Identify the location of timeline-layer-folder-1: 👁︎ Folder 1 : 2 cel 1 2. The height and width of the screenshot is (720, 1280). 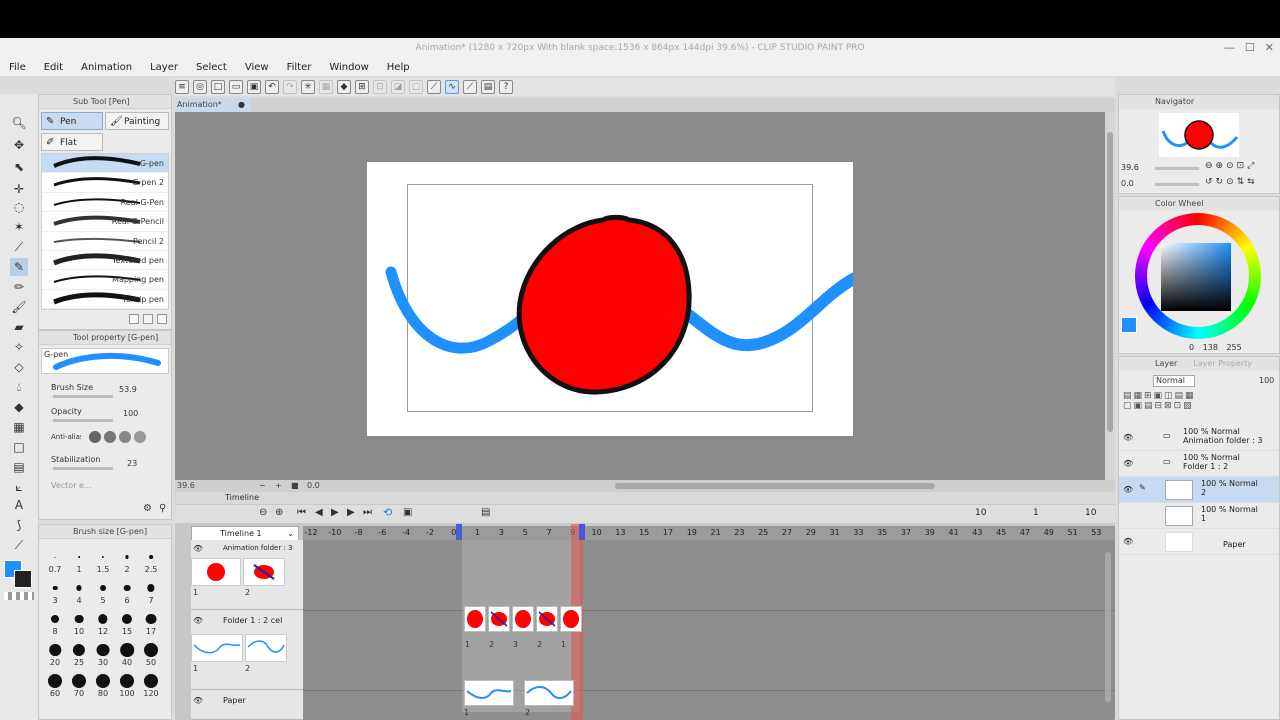
(247, 650).